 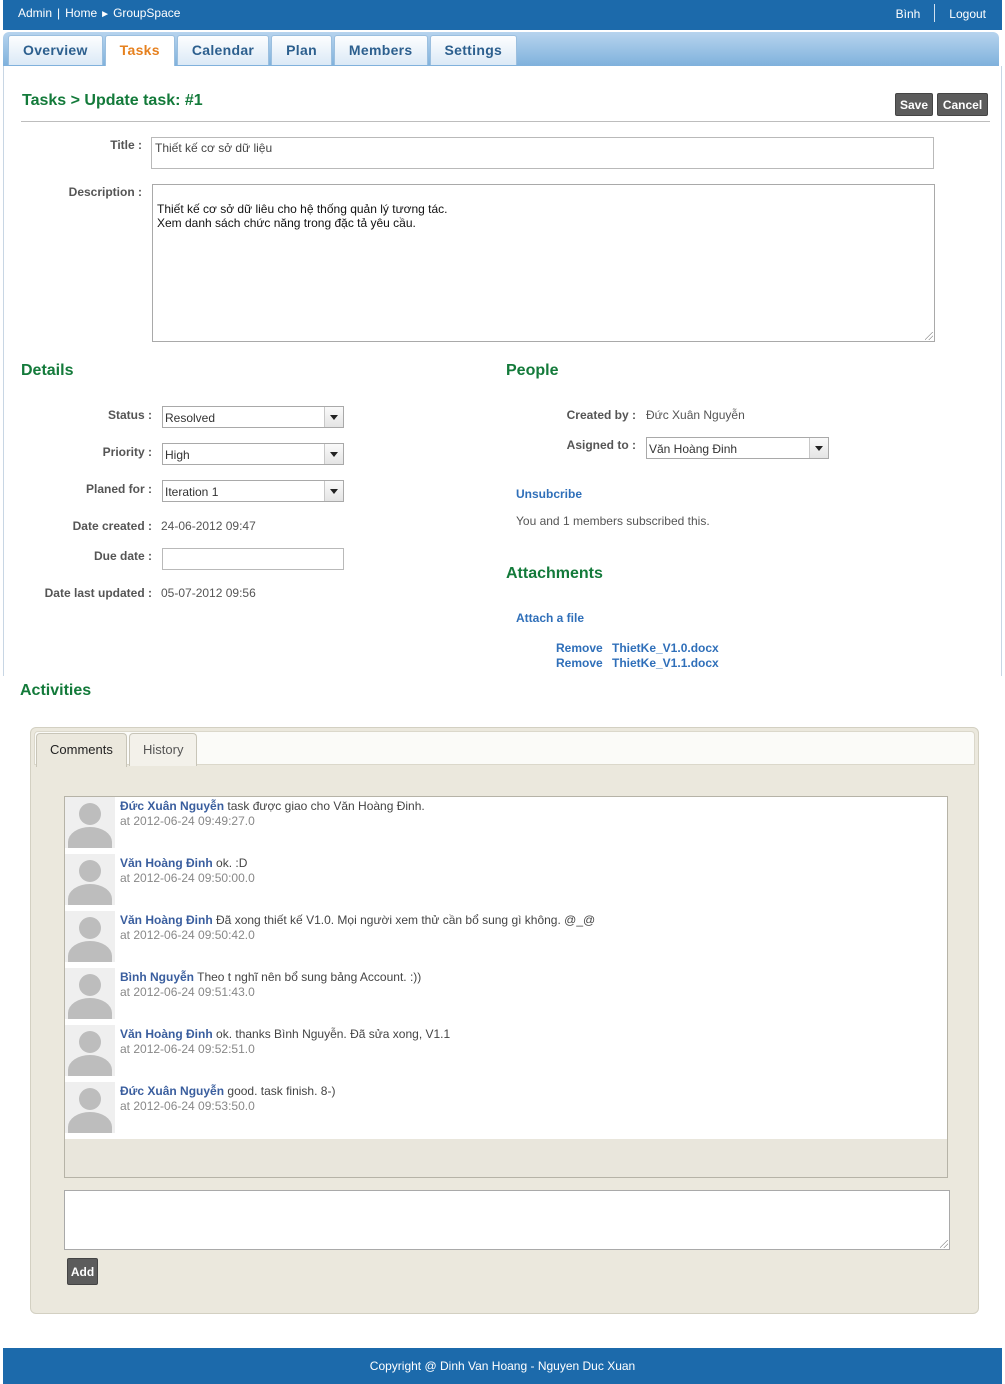 What do you see at coordinates (127, 452) in the screenshot?
I see `priority-label: Priority :` at bounding box center [127, 452].